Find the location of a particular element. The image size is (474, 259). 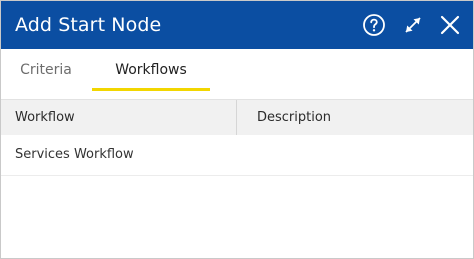

column-divider is located at coordinates (236, 117).